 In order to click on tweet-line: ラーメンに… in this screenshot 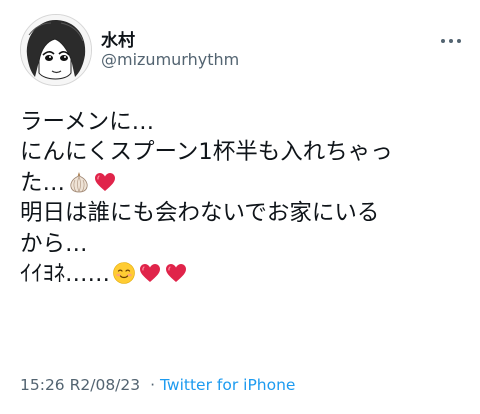, I will do `click(87, 122)`.